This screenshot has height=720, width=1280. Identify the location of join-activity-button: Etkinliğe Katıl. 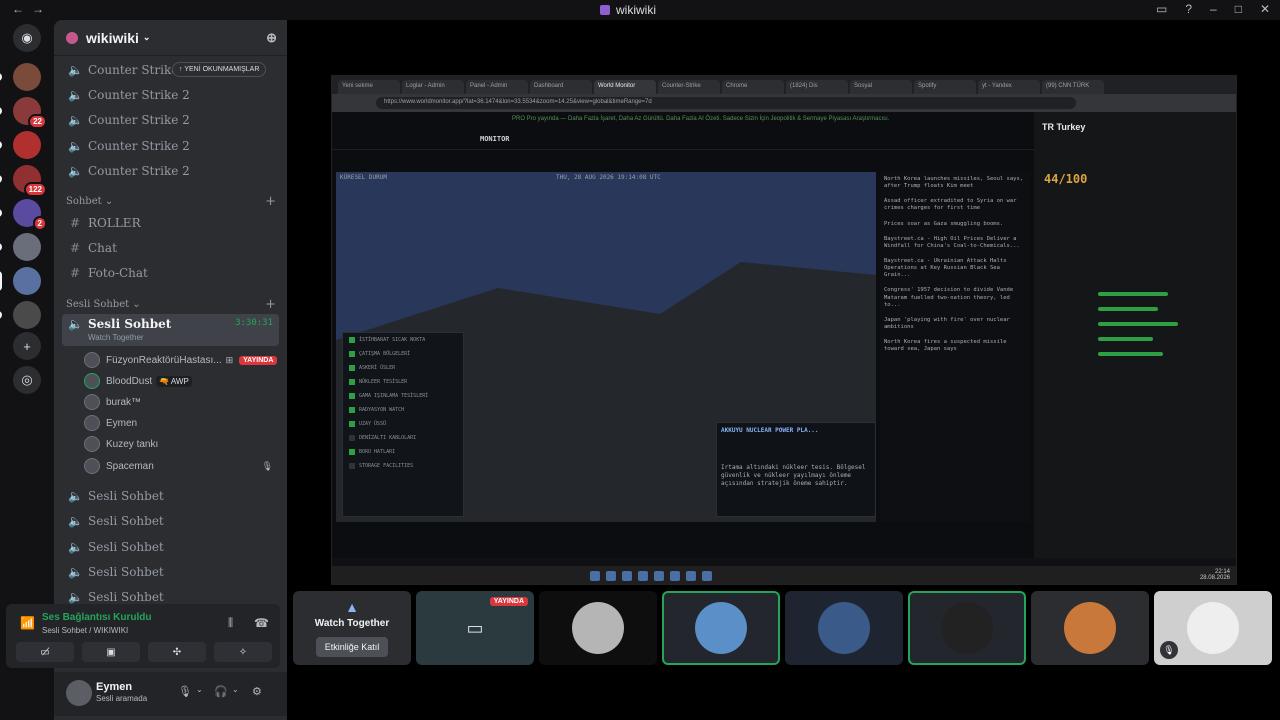
(352, 647).